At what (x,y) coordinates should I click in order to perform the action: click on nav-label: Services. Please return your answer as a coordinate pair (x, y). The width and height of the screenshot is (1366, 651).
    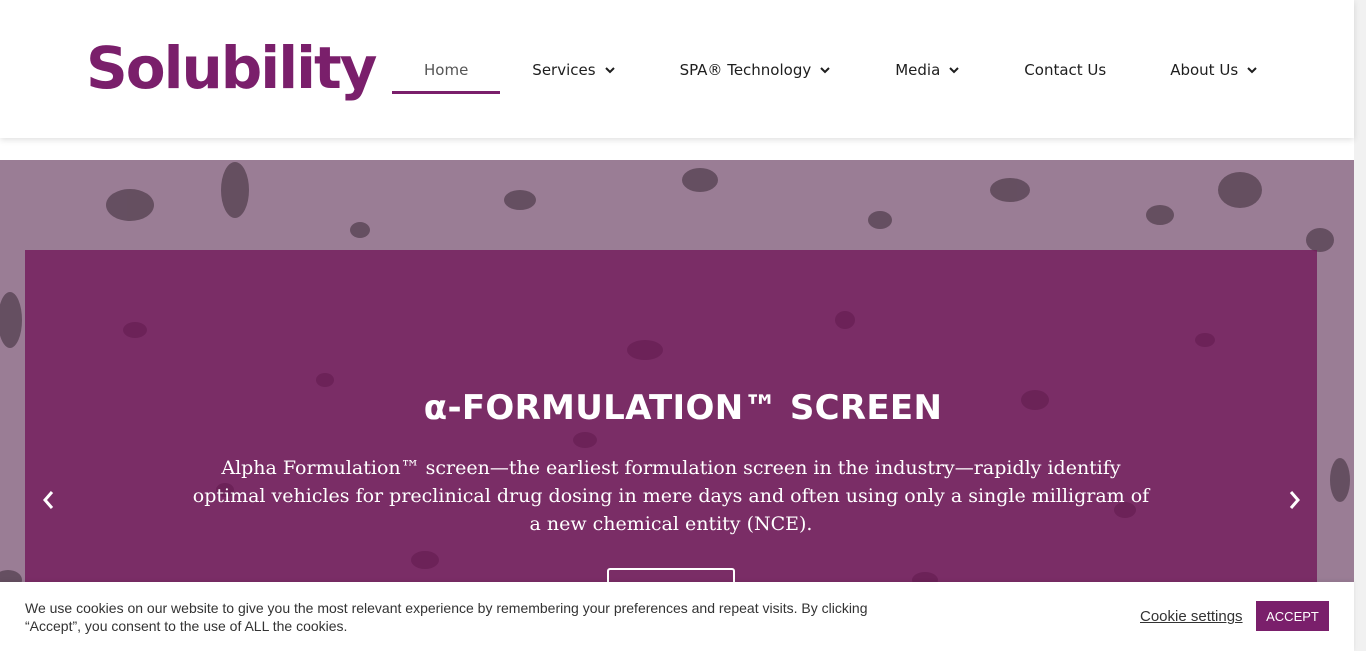
    Looking at the image, I should click on (564, 70).